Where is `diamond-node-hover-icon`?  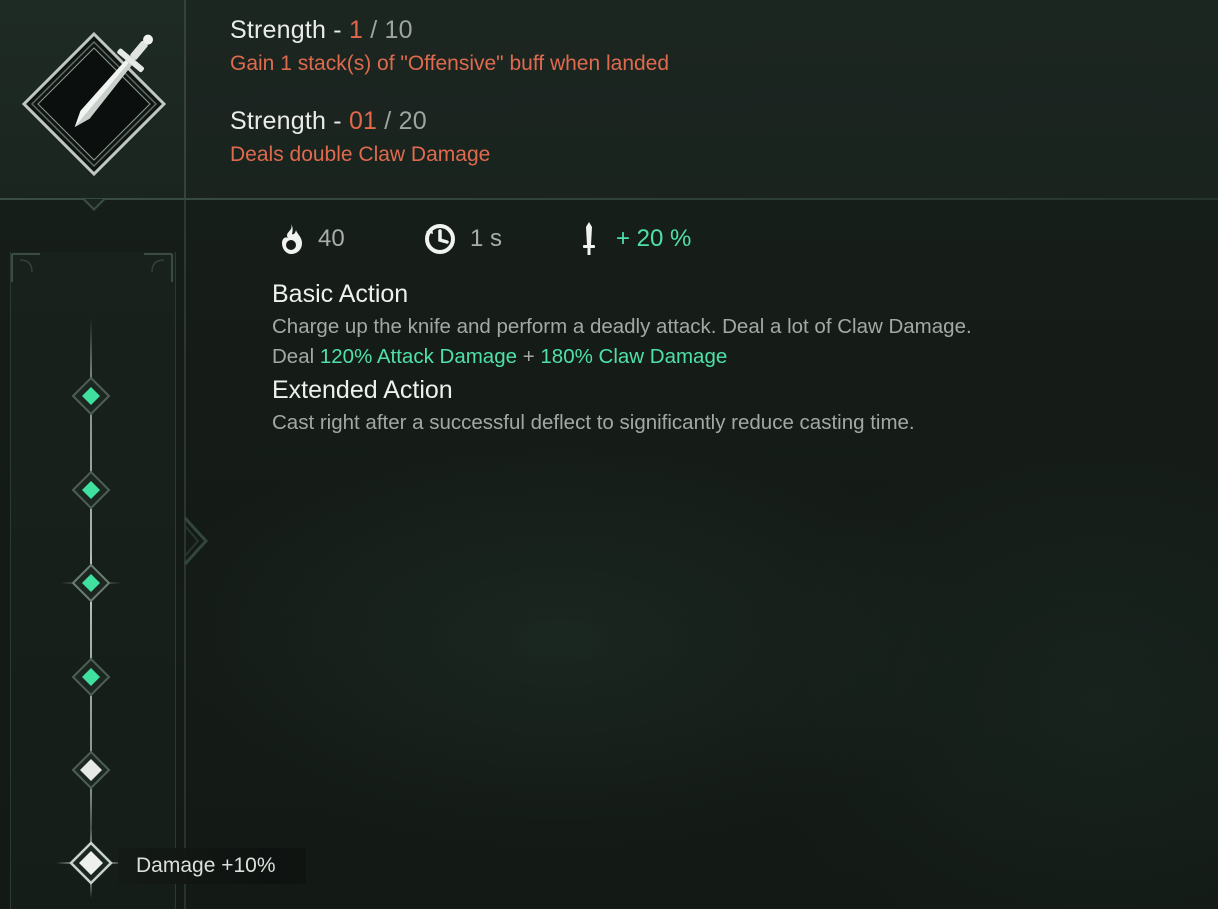
diamond-node-hover-icon is located at coordinates (91, 863).